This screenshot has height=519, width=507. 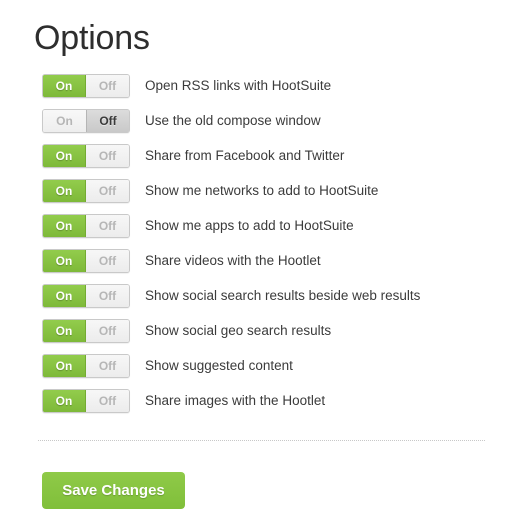 What do you see at coordinates (245, 155) in the screenshot?
I see `option-label: Share from Facebook and Twitter` at bounding box center [245, 155].